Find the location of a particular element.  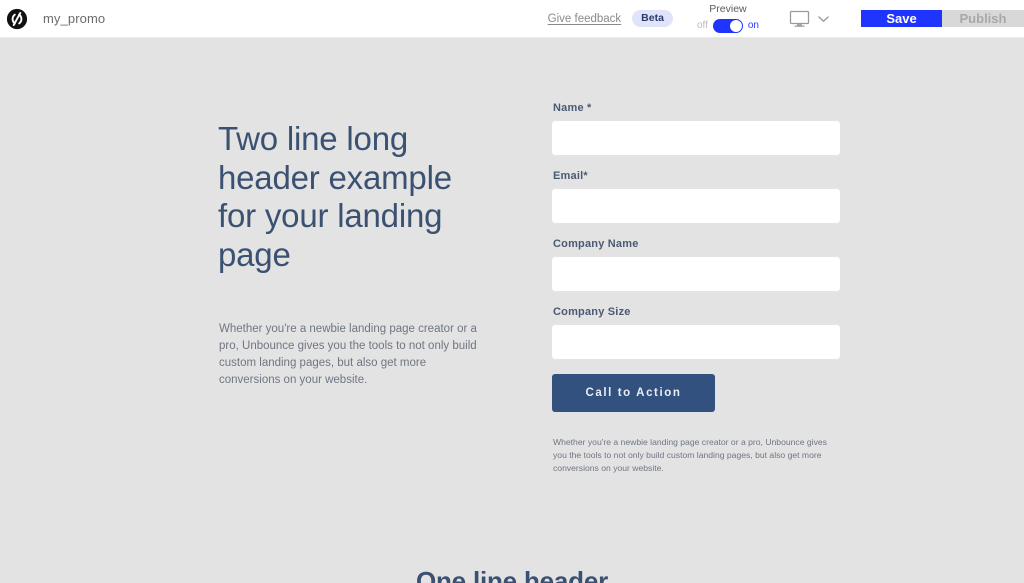

preview-on-label: on is located at coordinates (753, 25).